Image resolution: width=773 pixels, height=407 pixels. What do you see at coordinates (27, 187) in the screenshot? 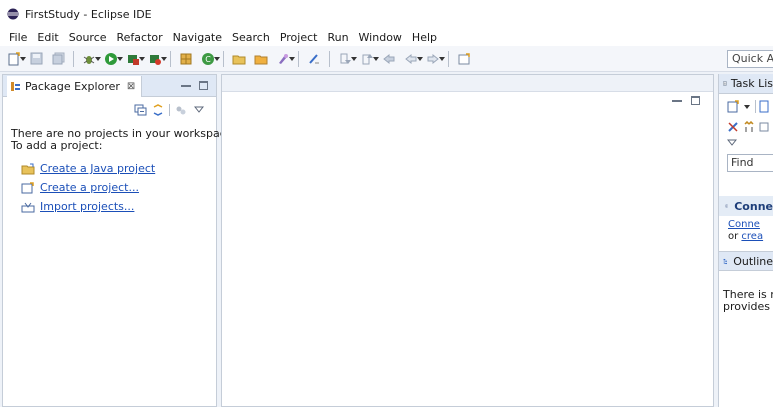
I see `new-project-icon` at bounding box center [27, 187].